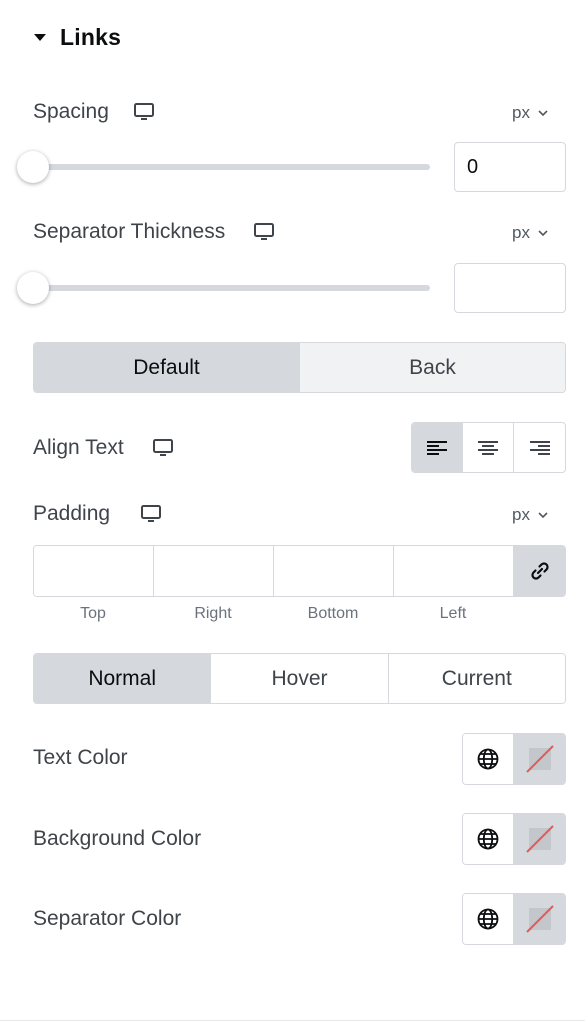  Describe the element at coordinates (129, 231) in the screenshot. I see `separator-thickness-label: Separator Thickness` at that location.